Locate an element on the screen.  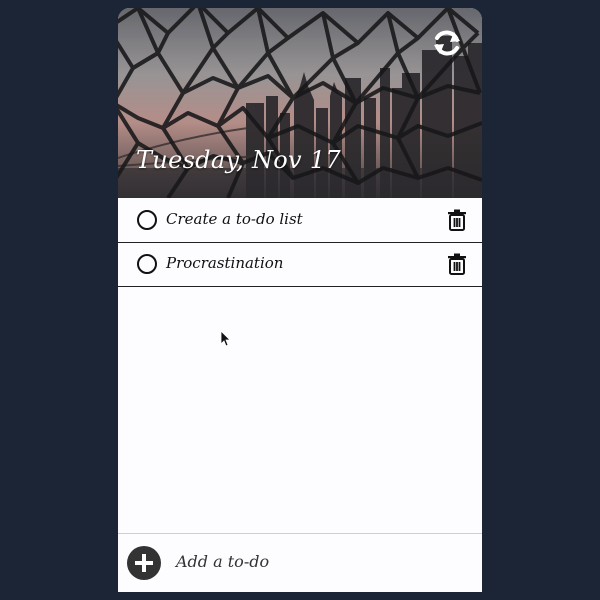
add-todo-input: Add a to-do is located at coordinates (222, 561).